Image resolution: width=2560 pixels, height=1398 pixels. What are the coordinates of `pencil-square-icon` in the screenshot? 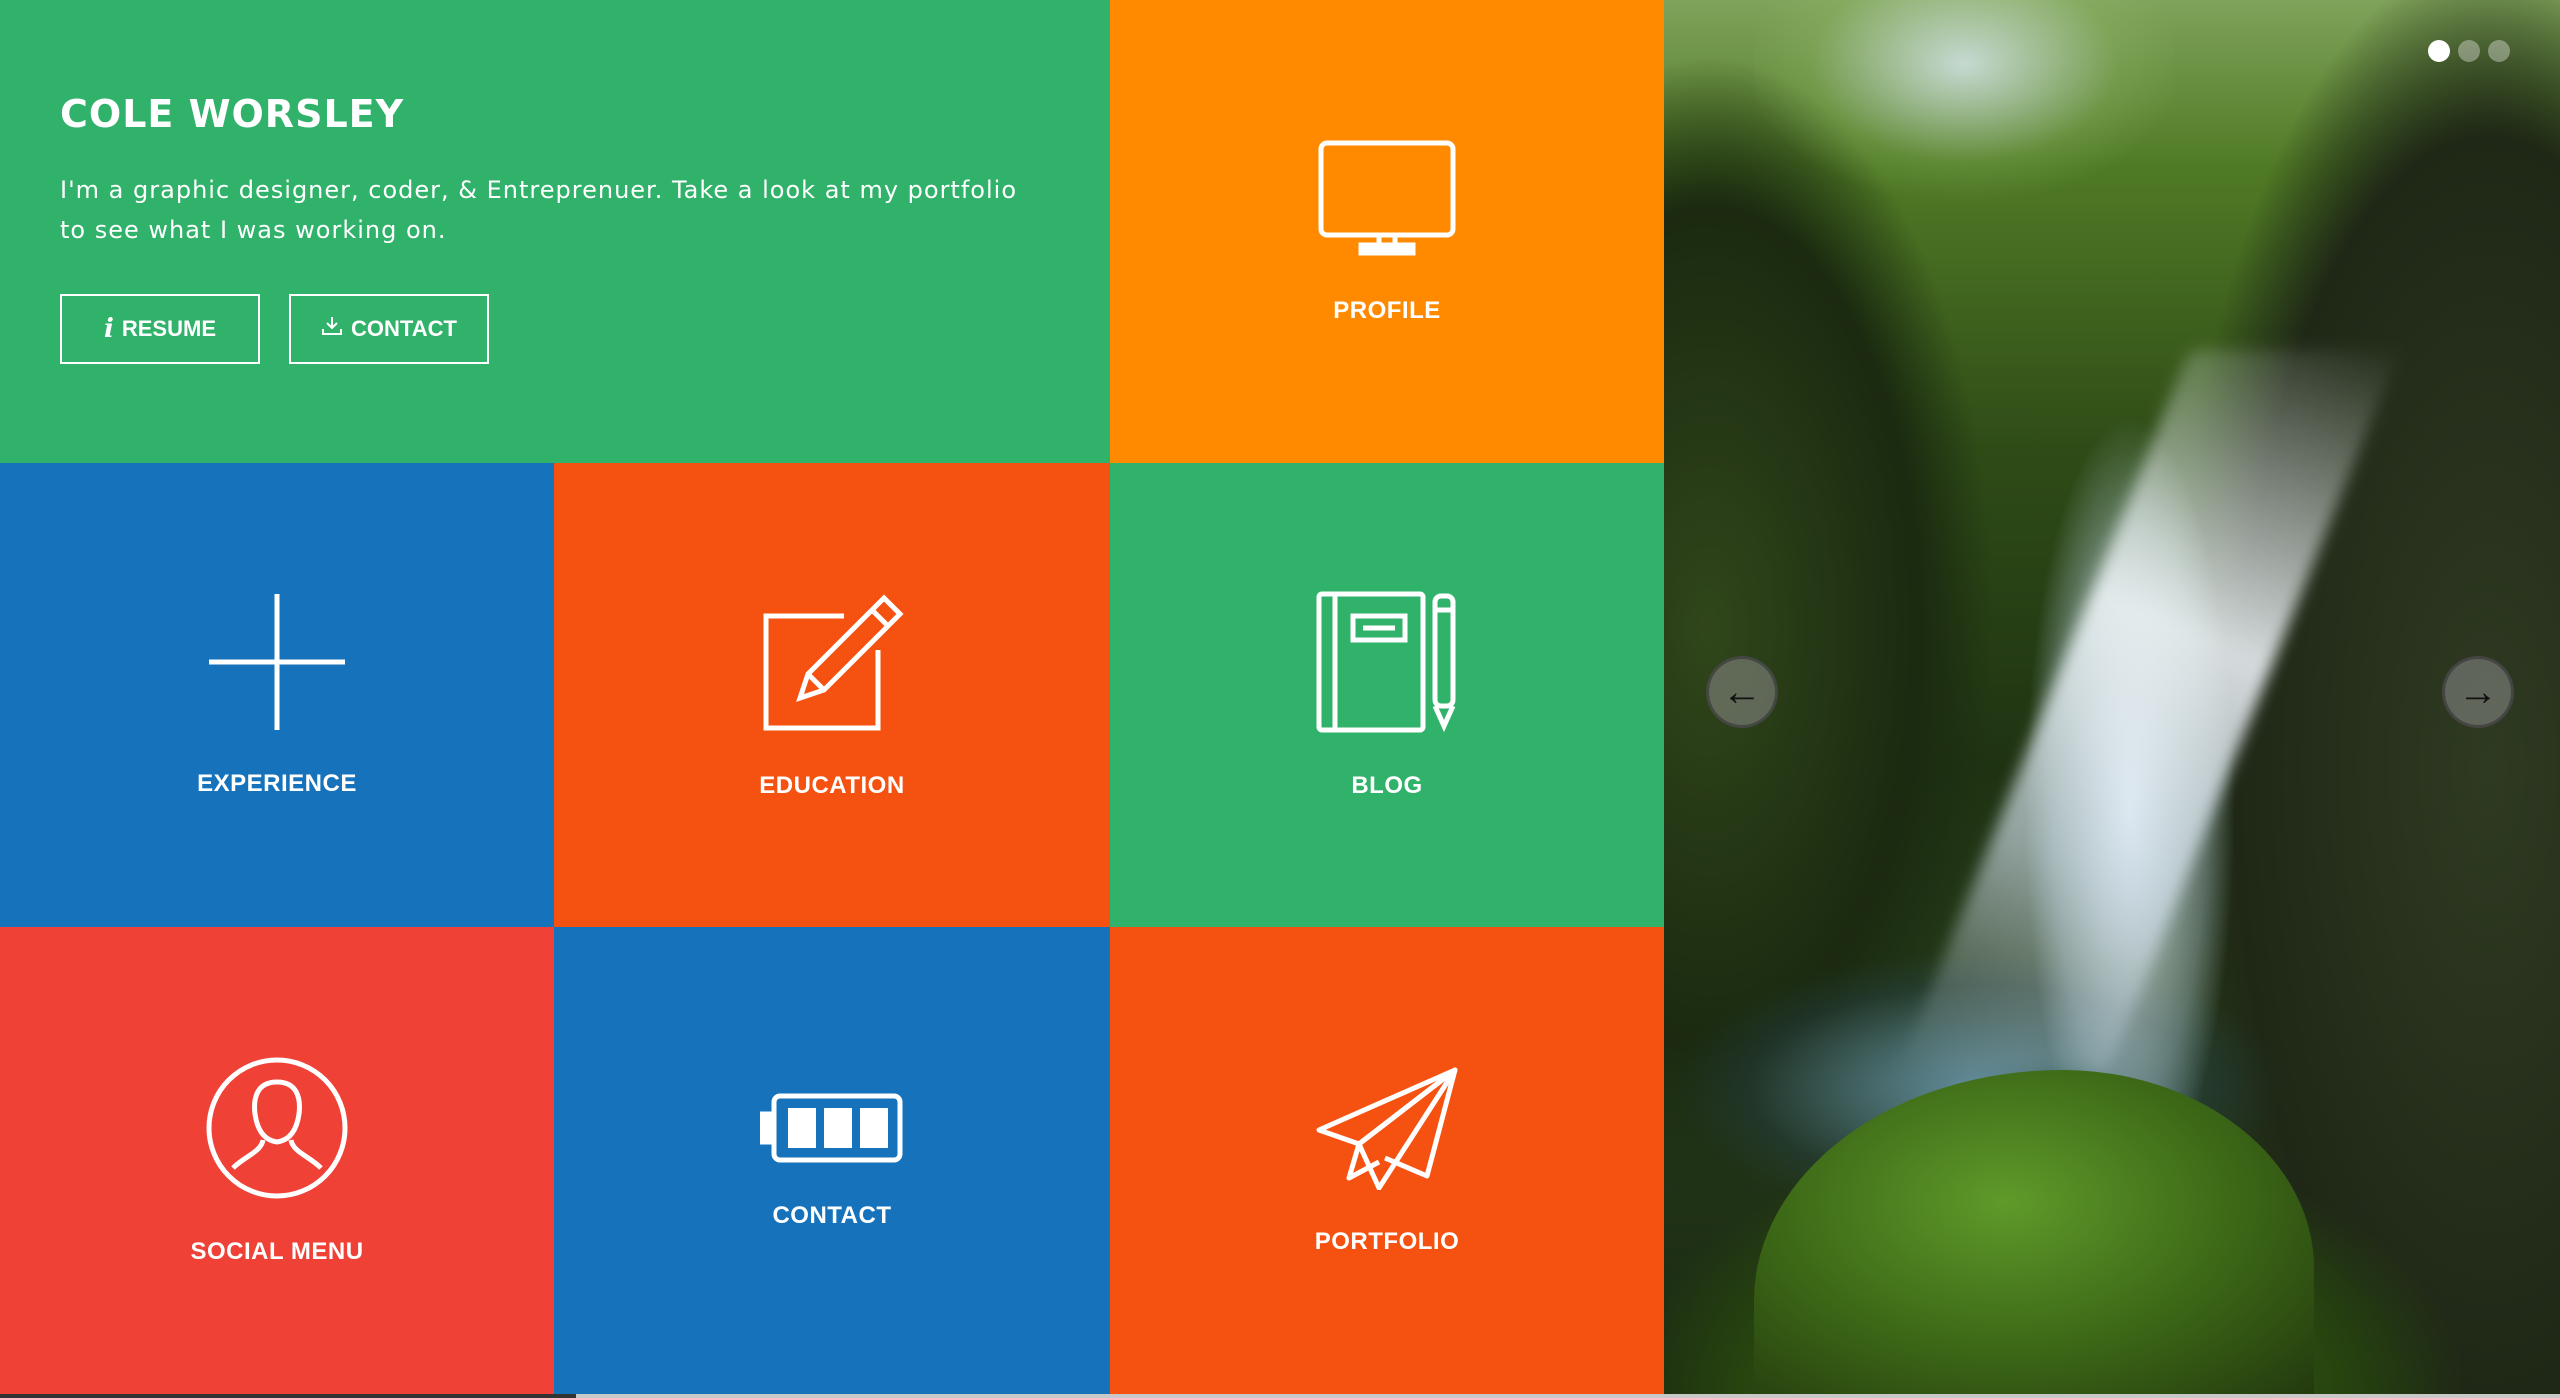 It's located at (832, 662).